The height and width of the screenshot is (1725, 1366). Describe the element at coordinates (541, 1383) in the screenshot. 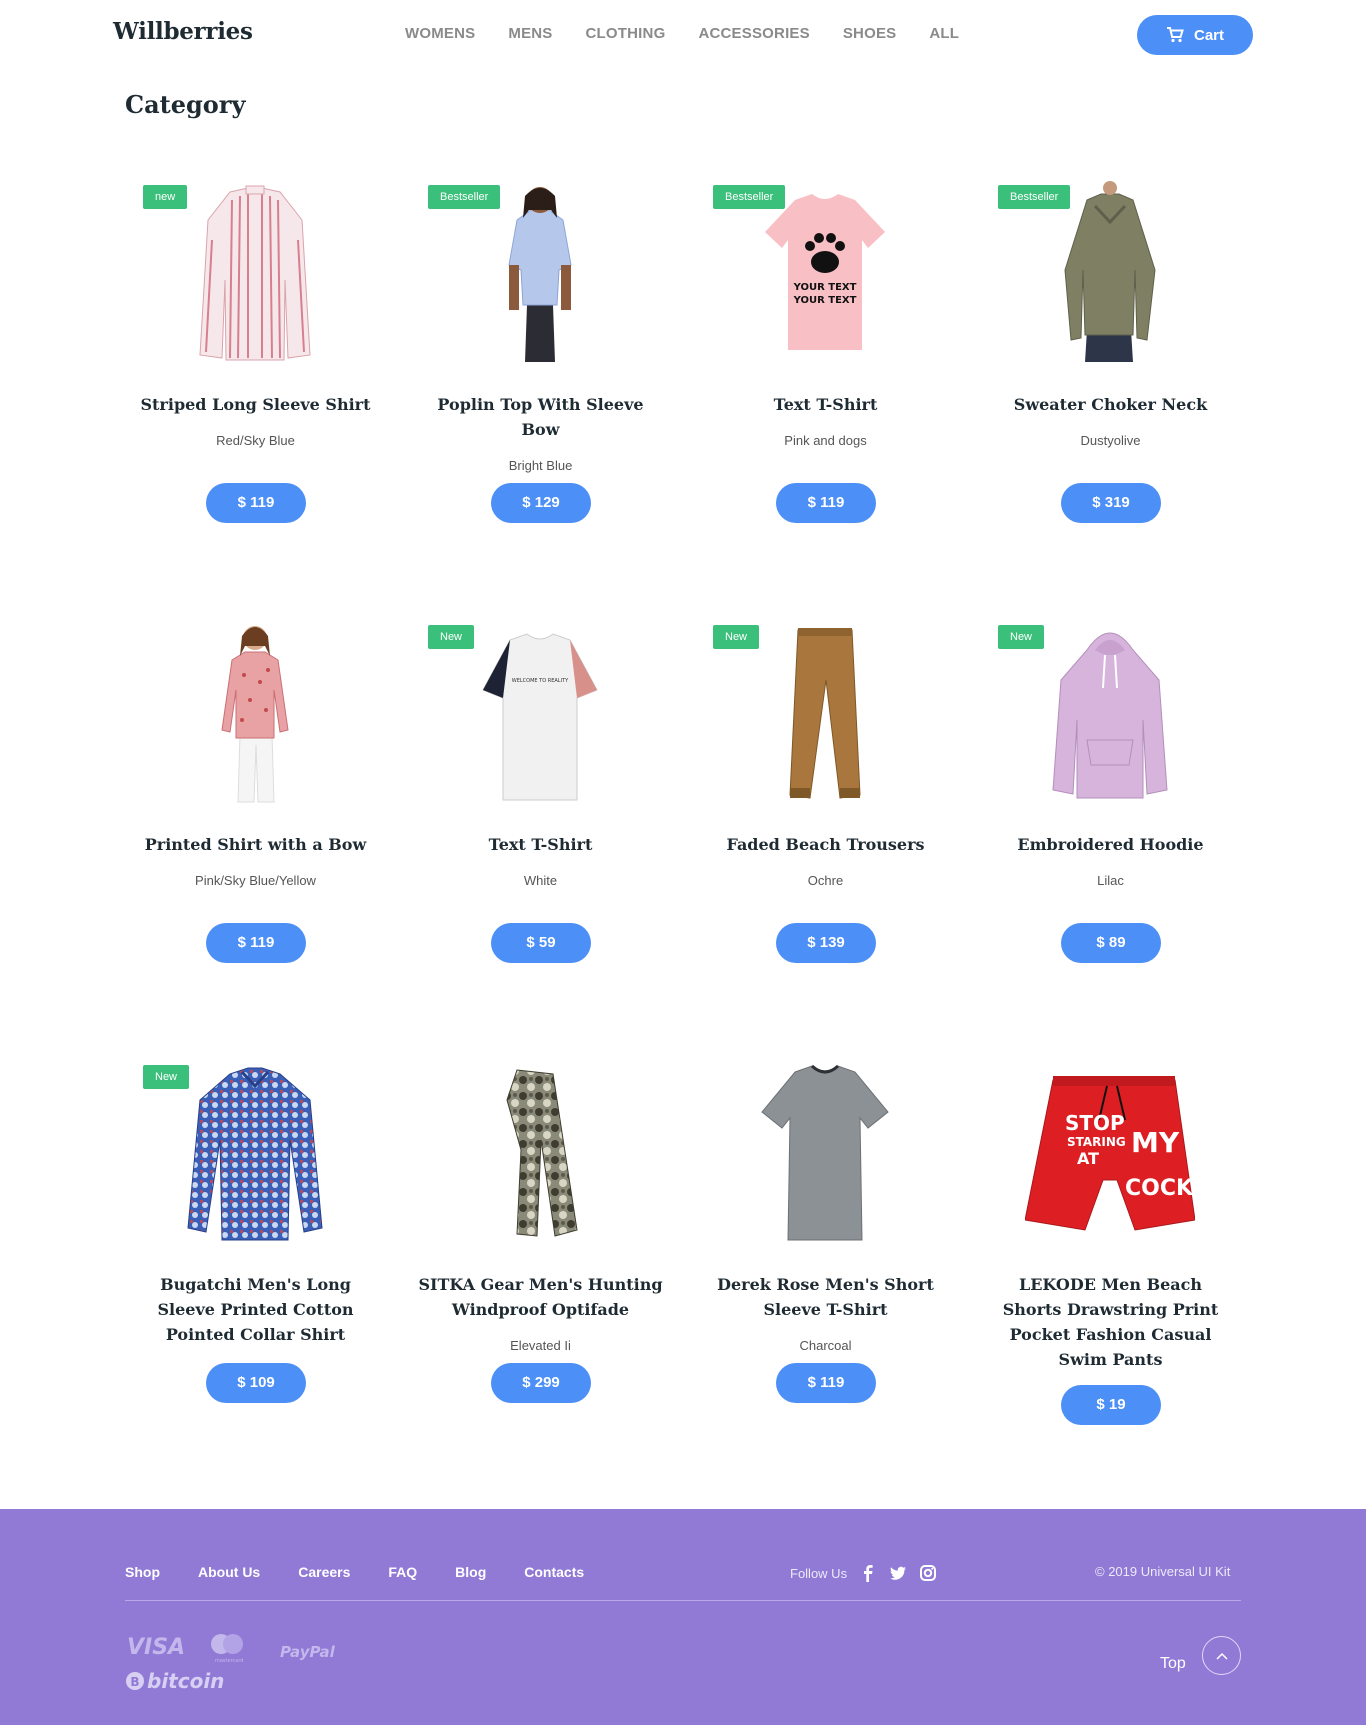

I see `price-button: $ 299` at that location.